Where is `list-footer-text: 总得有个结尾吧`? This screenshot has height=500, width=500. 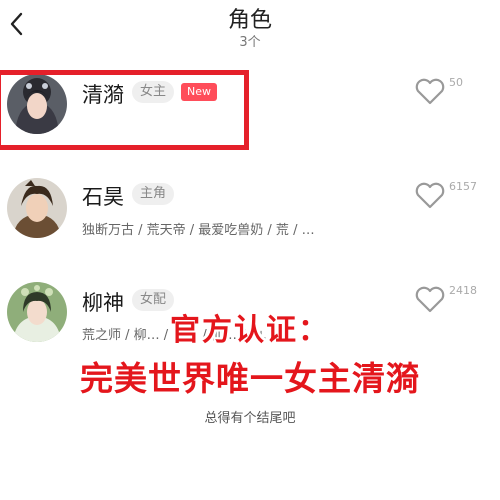 list-footer-text: 总得有个结尾吧 is located at coordinates (250, 418).